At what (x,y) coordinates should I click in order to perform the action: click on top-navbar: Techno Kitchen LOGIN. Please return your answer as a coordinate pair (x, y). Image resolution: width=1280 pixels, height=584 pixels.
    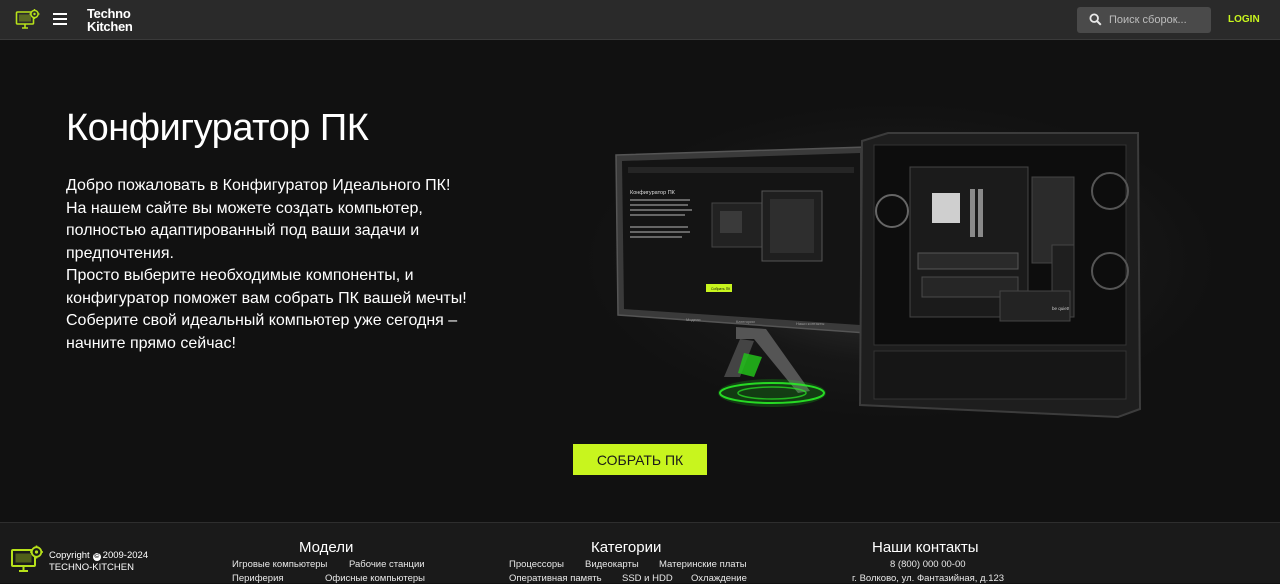
    Looking at the image, I should click on (640, 20).